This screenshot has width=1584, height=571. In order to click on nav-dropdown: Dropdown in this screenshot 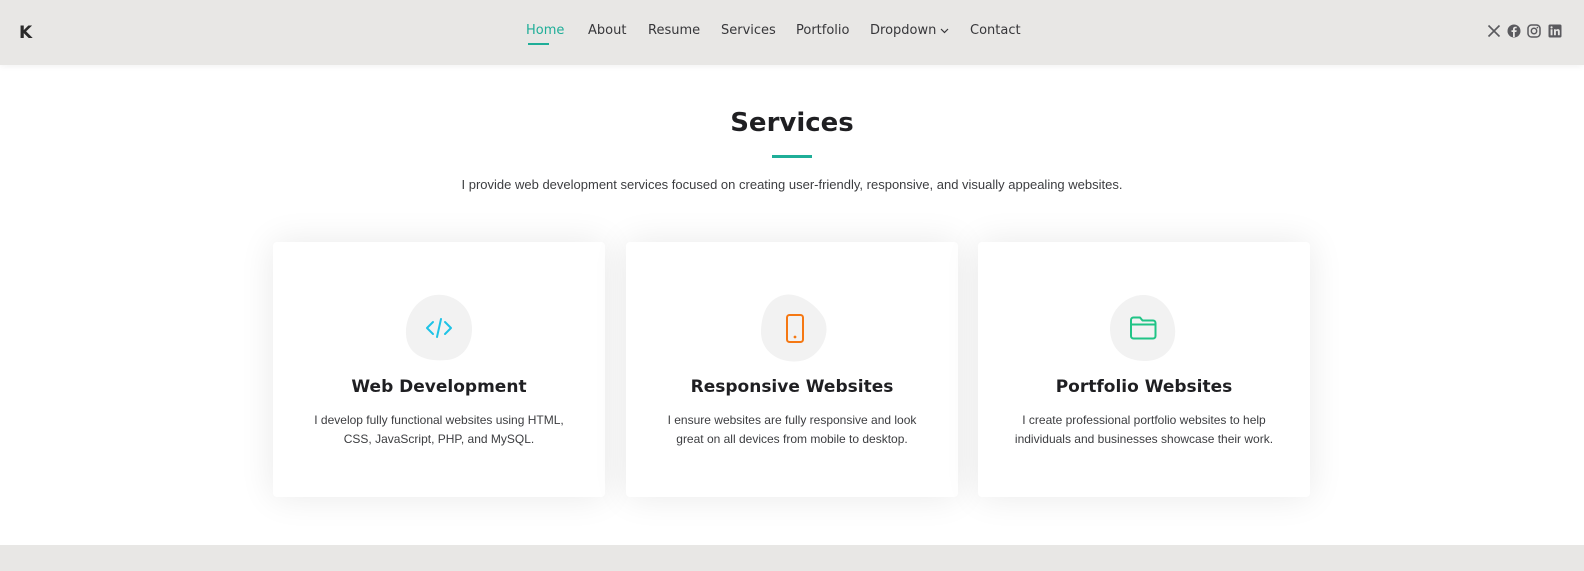, I will do `click(909, 33)`.